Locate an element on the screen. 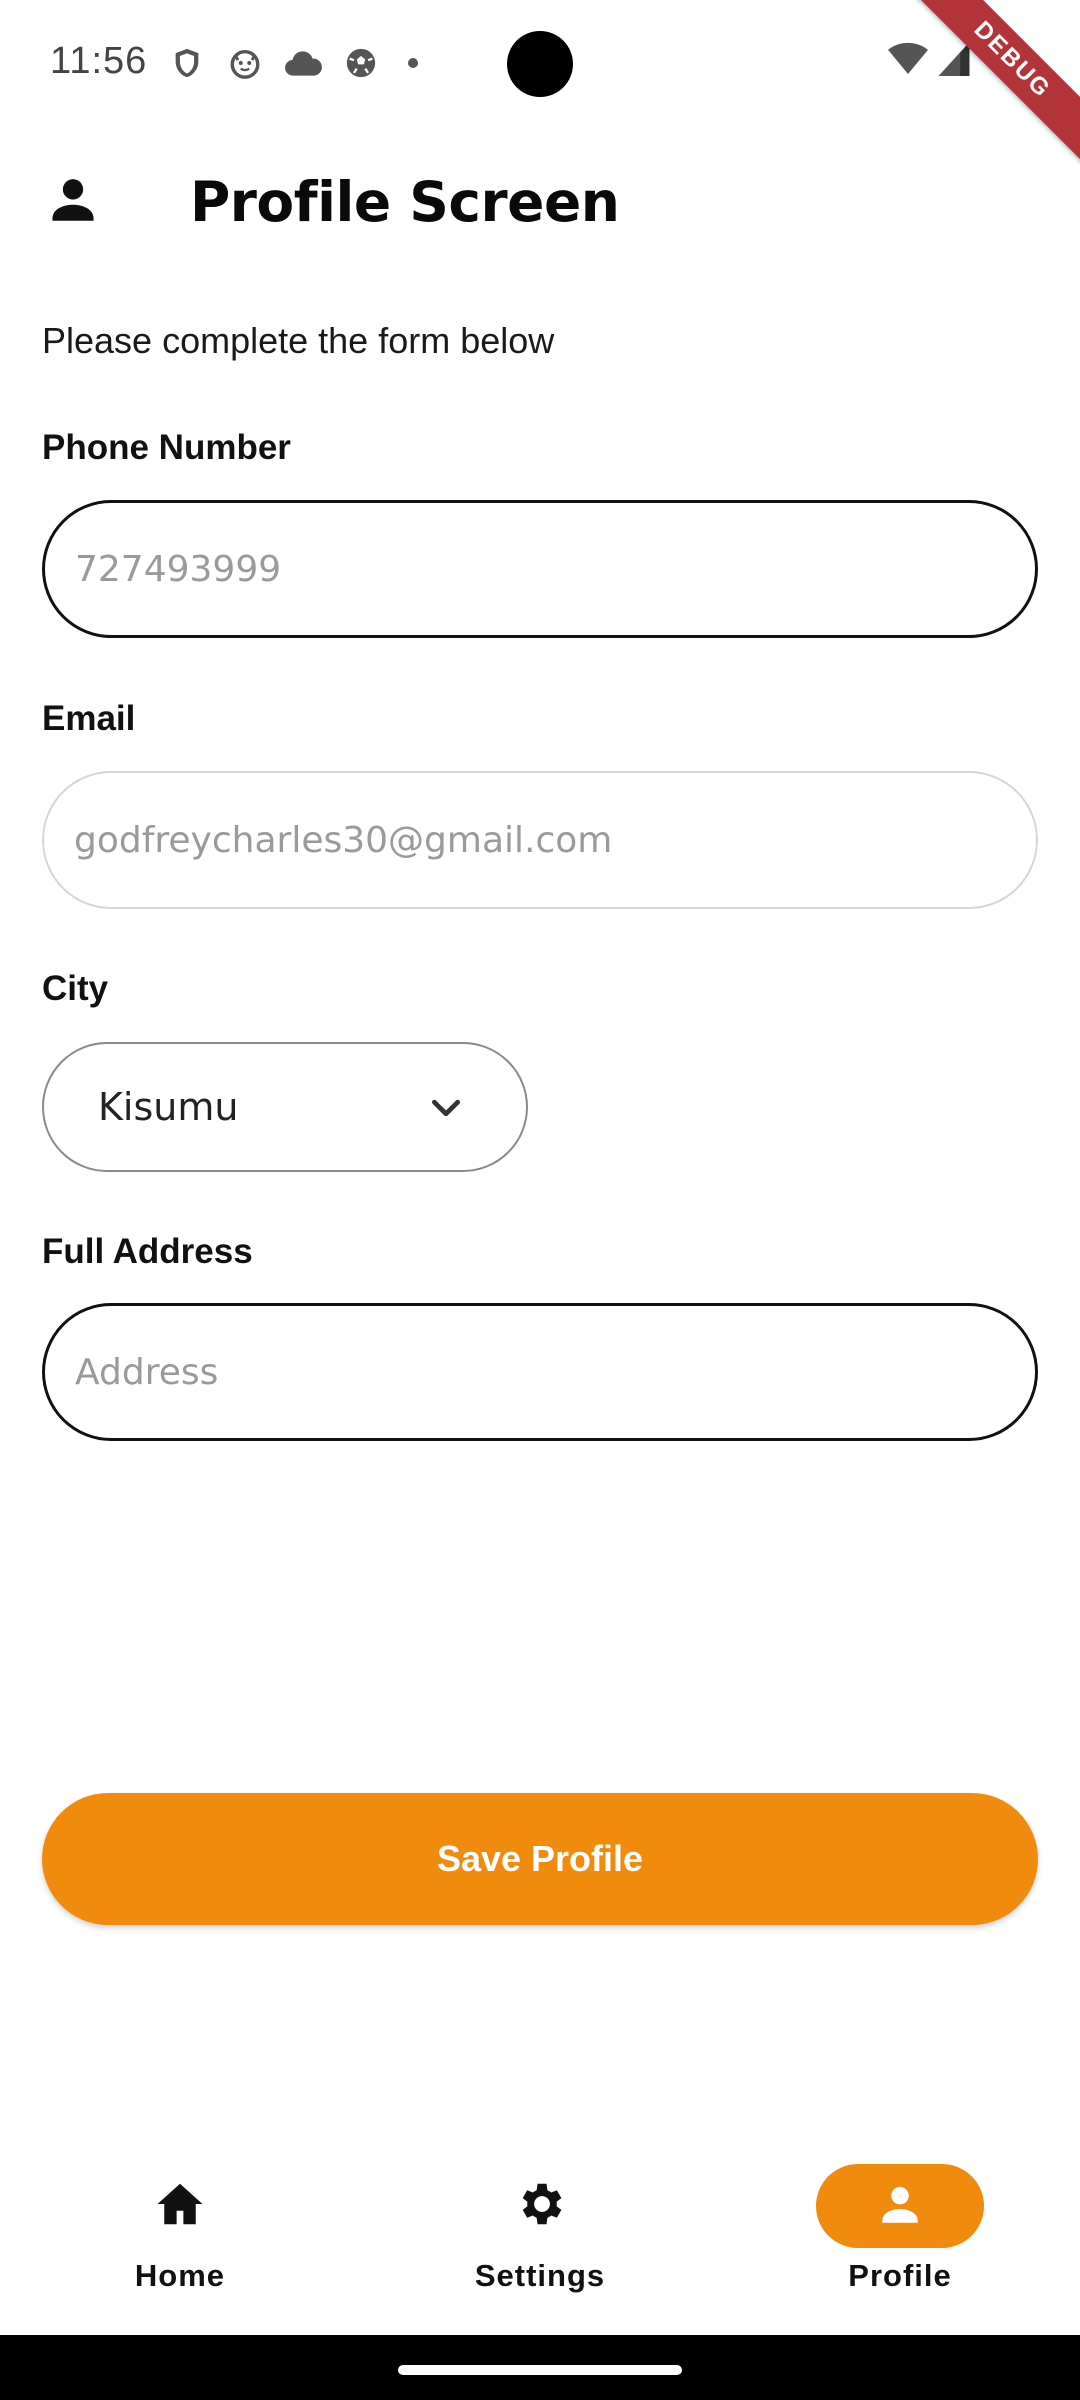  bottom-navigation: Home Settings Profile is located at coordinates (540, 2237).